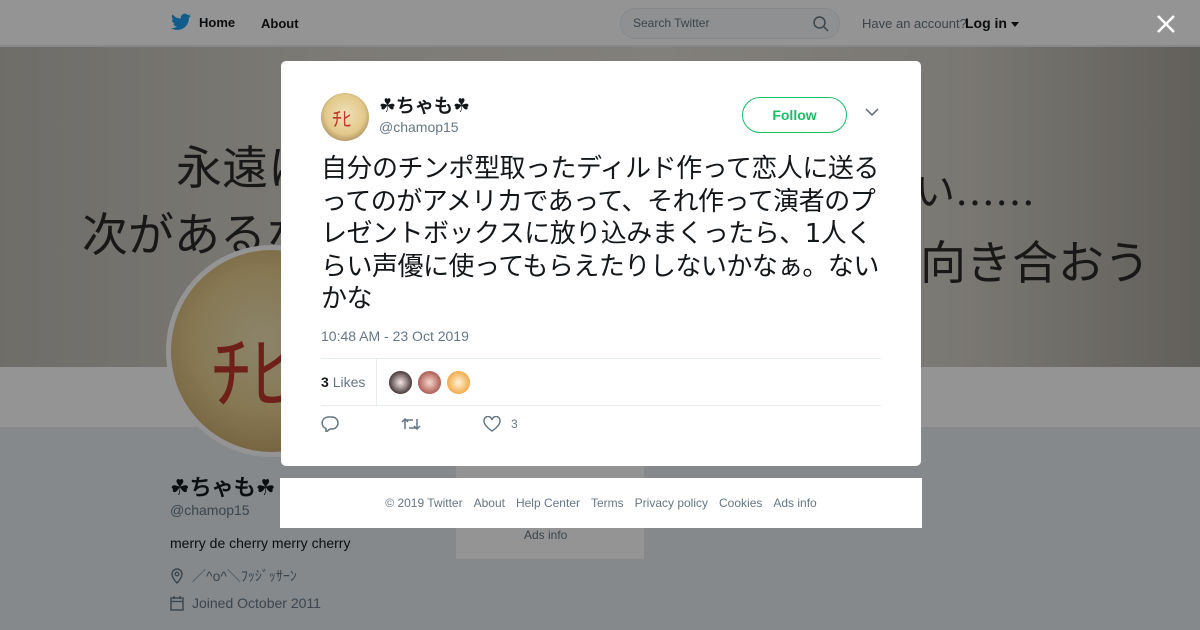 This screenshot has height=630, width=1200. What do you see at coordinates (794, 503) in the screenshot?
I see `footer-link-ads-info: Ads info` at bounding box center [794, 503].